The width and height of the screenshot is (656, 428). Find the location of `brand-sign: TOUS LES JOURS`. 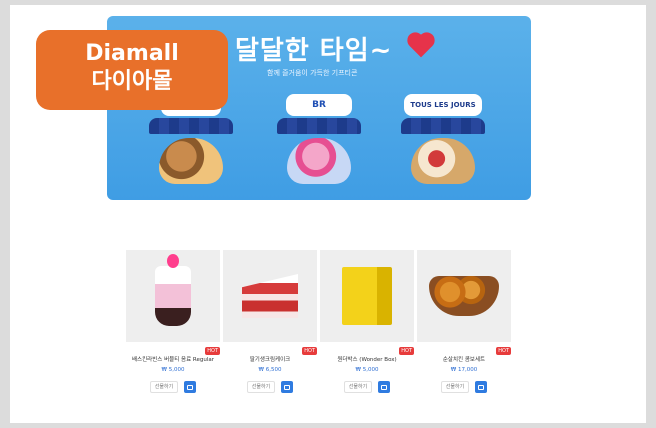

brand-sign: TOUS LES JOURS is located at coordinates (443, 105).